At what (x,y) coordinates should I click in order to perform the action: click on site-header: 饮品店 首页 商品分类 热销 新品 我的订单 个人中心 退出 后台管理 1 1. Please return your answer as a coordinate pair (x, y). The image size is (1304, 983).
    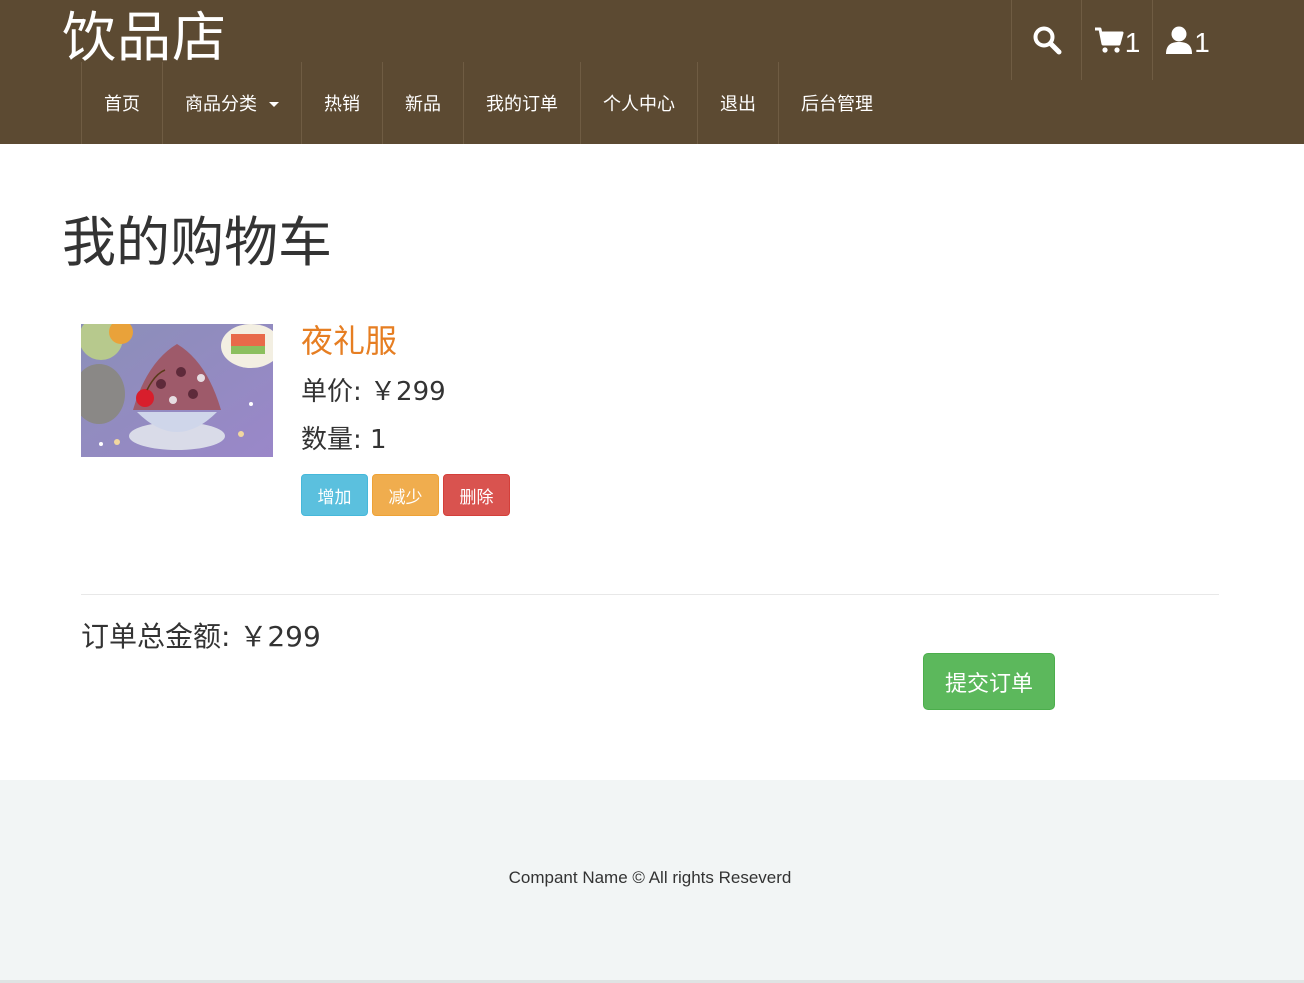
    Looking at the image, I should click on (652, 72).